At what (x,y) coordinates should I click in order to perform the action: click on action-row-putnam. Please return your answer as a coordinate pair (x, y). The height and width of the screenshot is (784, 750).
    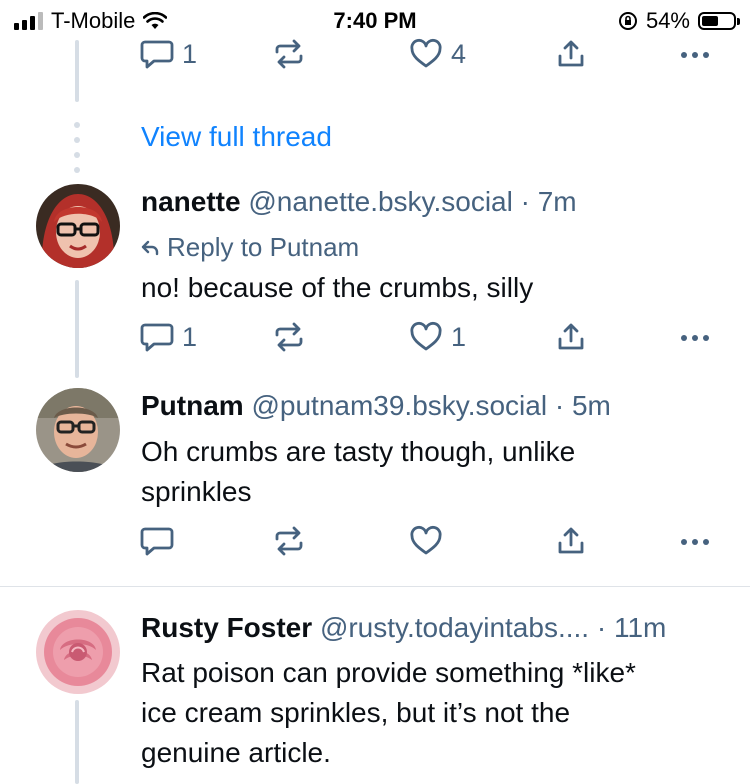
    Looking at the image, I should click on (430, 543).